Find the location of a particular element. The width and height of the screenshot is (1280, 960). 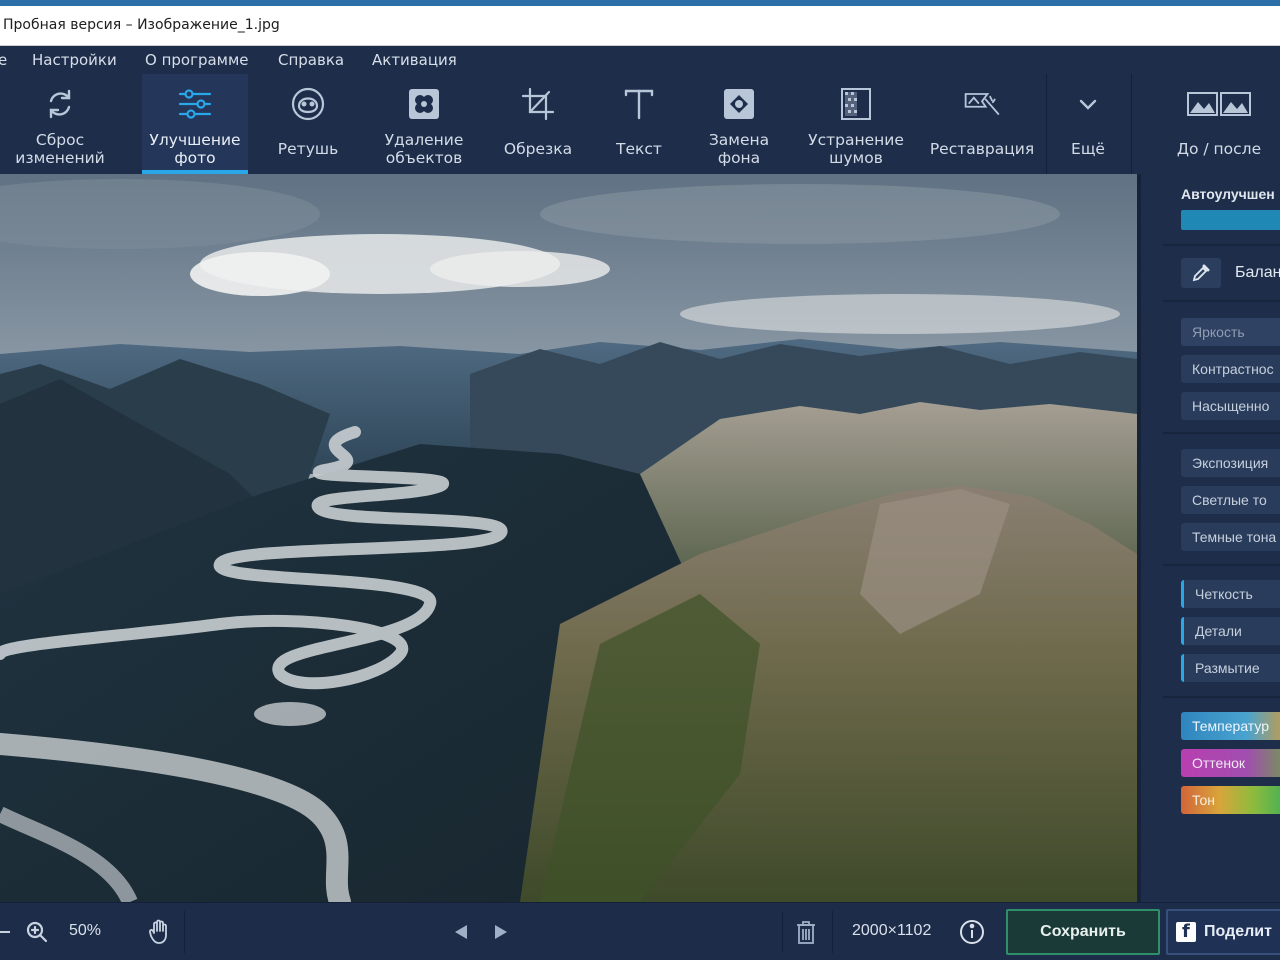

zoom-level: 50% is located at coordinates (85, 930).